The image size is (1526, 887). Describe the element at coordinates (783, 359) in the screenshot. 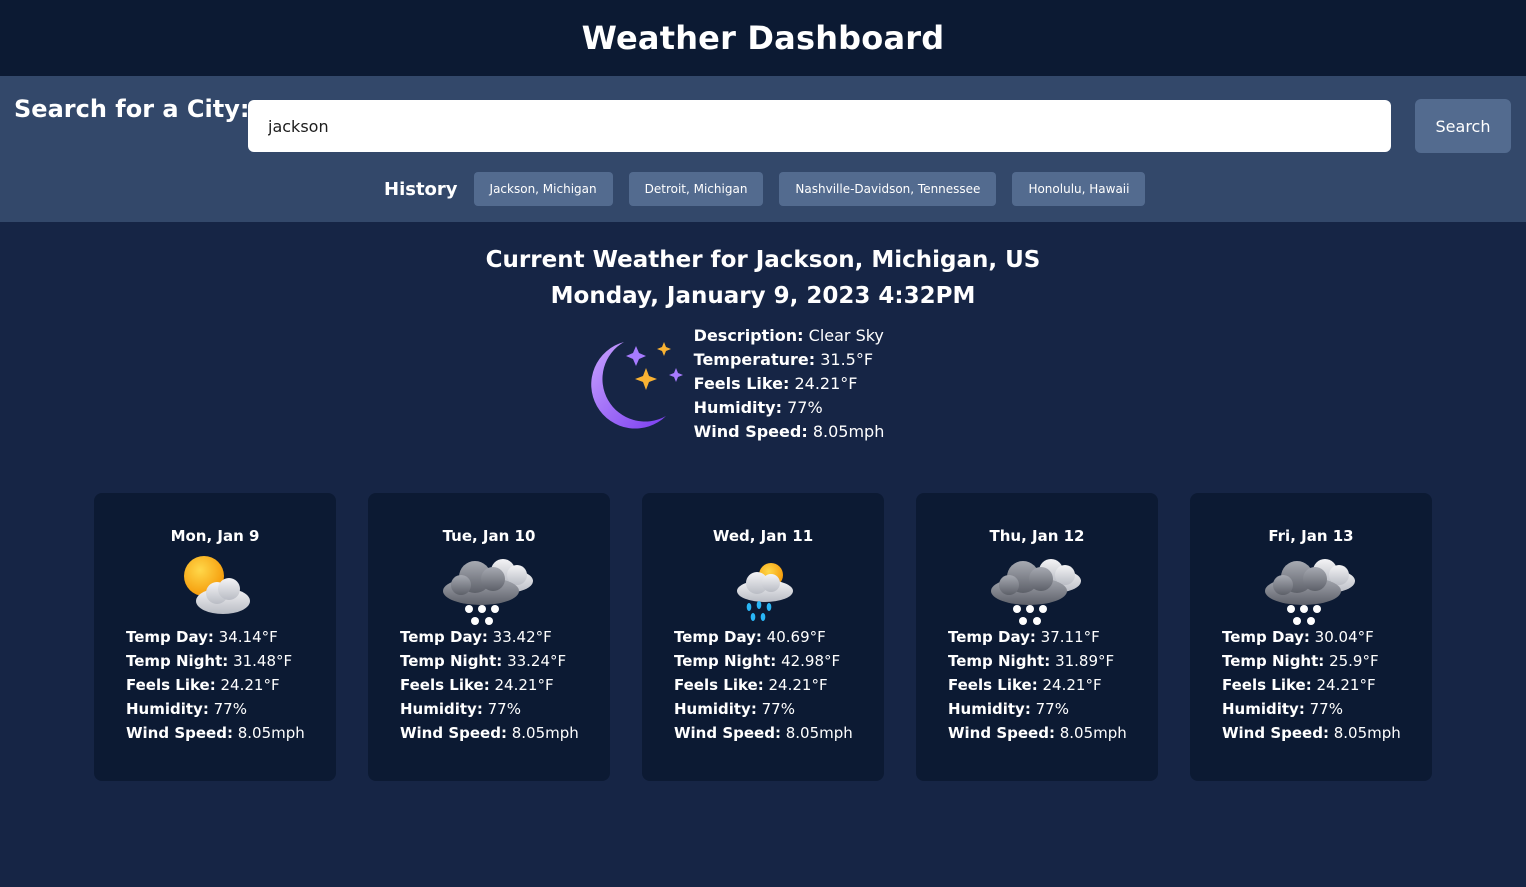

I see `current-temperature: Temperature: 31.5°F` at that location.